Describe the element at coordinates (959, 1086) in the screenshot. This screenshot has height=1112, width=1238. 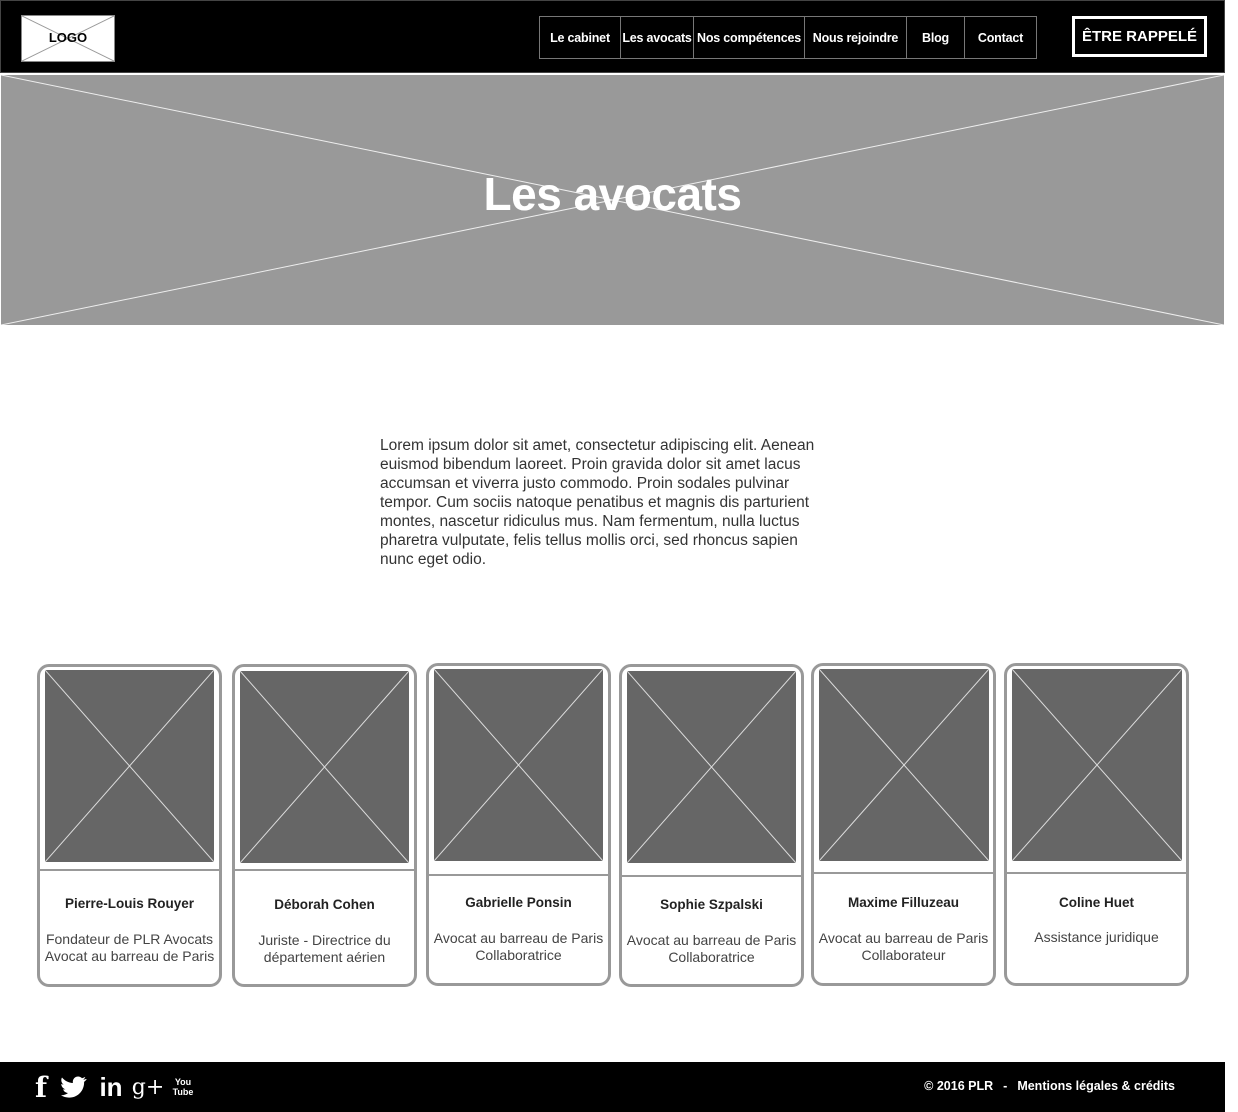
I see `copyright-text: © 2016 PLR` at that location.